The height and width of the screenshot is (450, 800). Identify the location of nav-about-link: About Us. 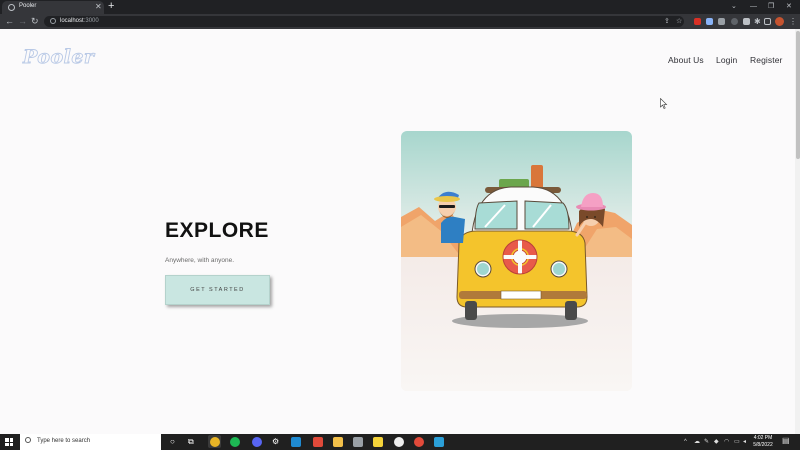
(686, 60).